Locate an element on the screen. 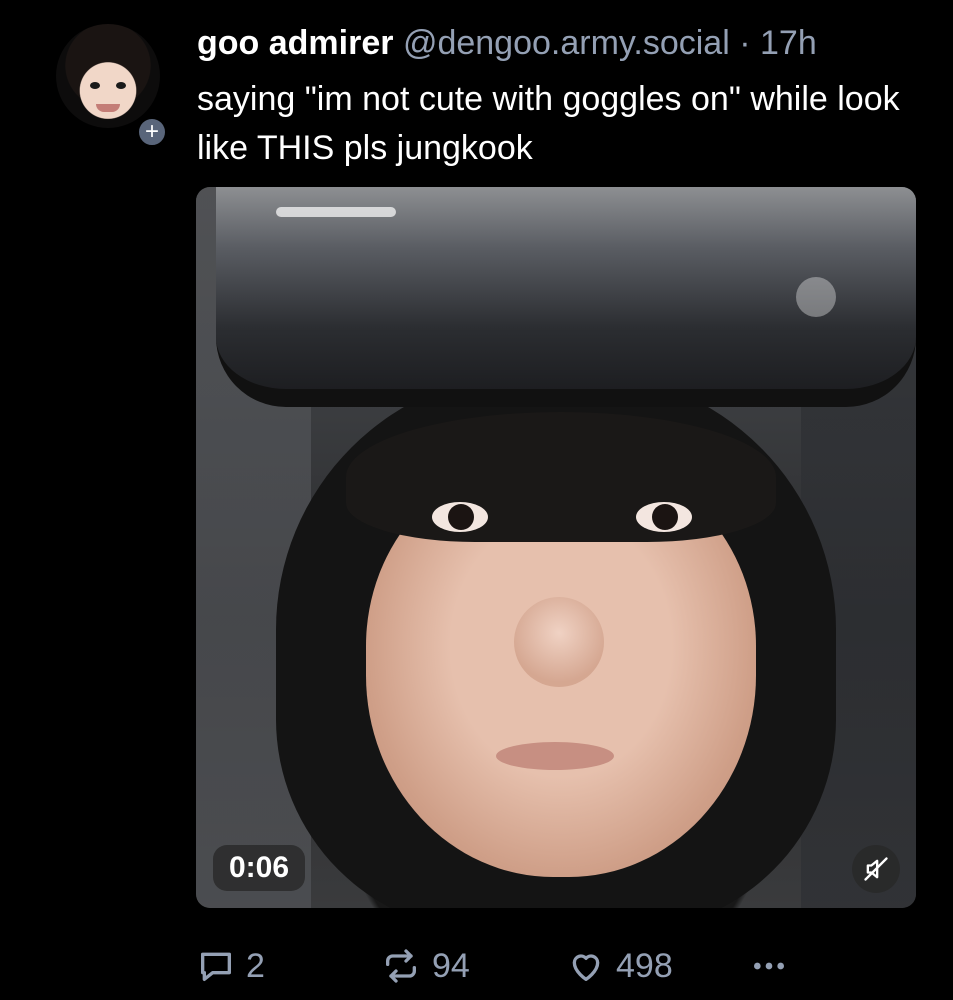 This screenshot has height=1000, width=953. video-duration: 0:06 is located at coordinates (259, 868).